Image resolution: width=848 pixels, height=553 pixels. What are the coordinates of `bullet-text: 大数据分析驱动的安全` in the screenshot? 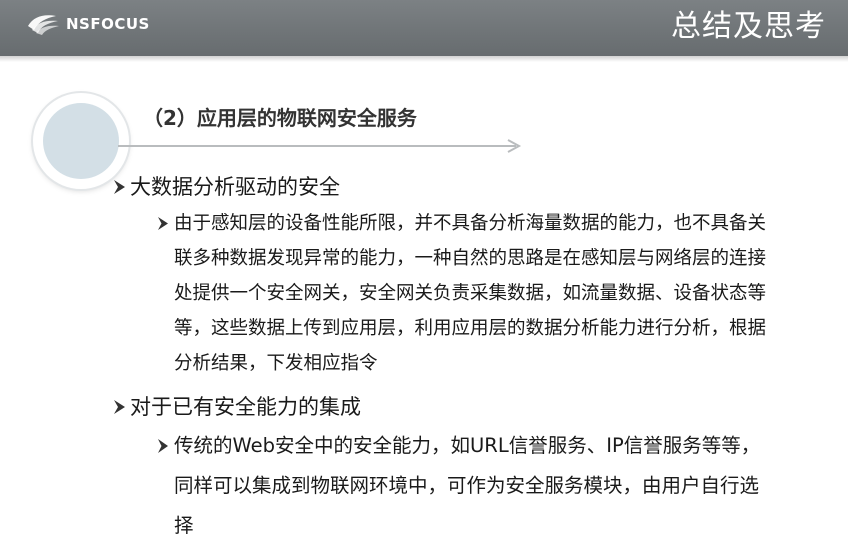 It's located at (235, 187).